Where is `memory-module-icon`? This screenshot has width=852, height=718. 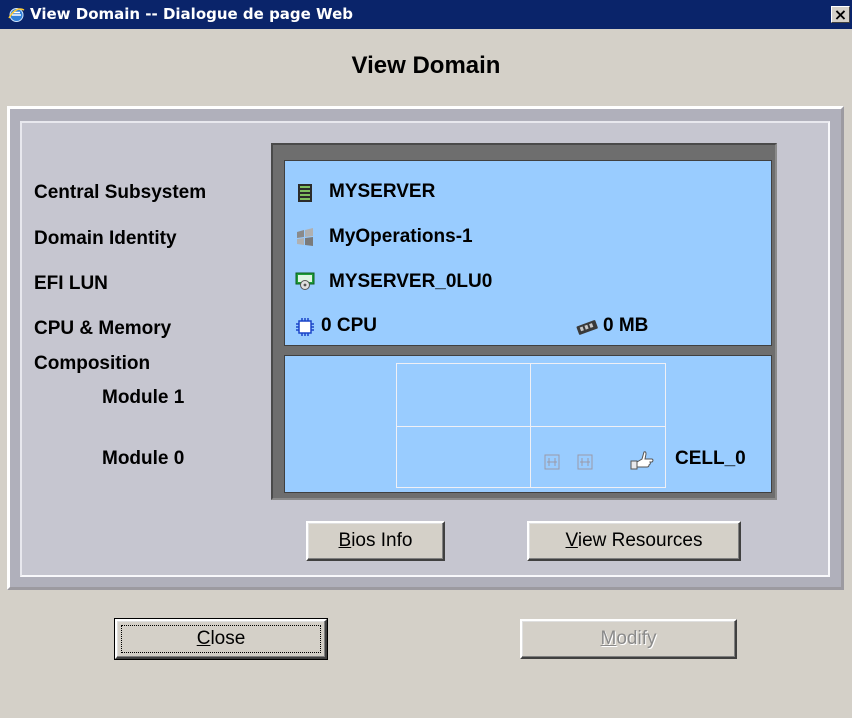
memory-module-icon is located at coordinates (587, 327).